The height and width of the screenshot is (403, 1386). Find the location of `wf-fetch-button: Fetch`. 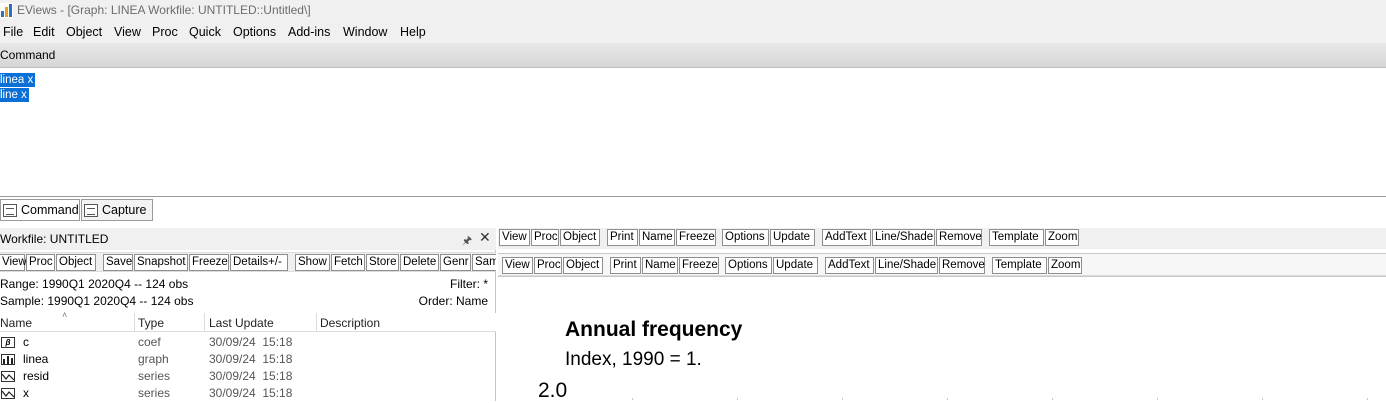

wf-fetch-button: Fetch is located at coordinates (348, 262).